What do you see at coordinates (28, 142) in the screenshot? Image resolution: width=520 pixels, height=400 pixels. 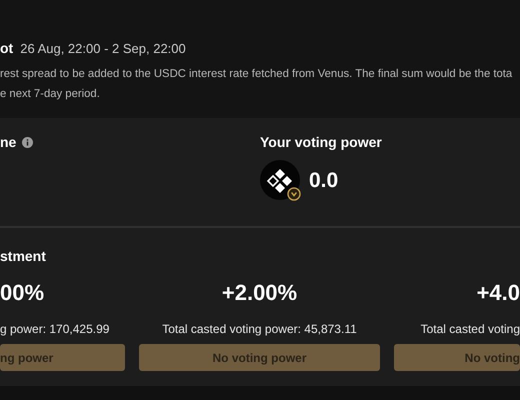 I see `info-icon` at bounding box center [28, 142].